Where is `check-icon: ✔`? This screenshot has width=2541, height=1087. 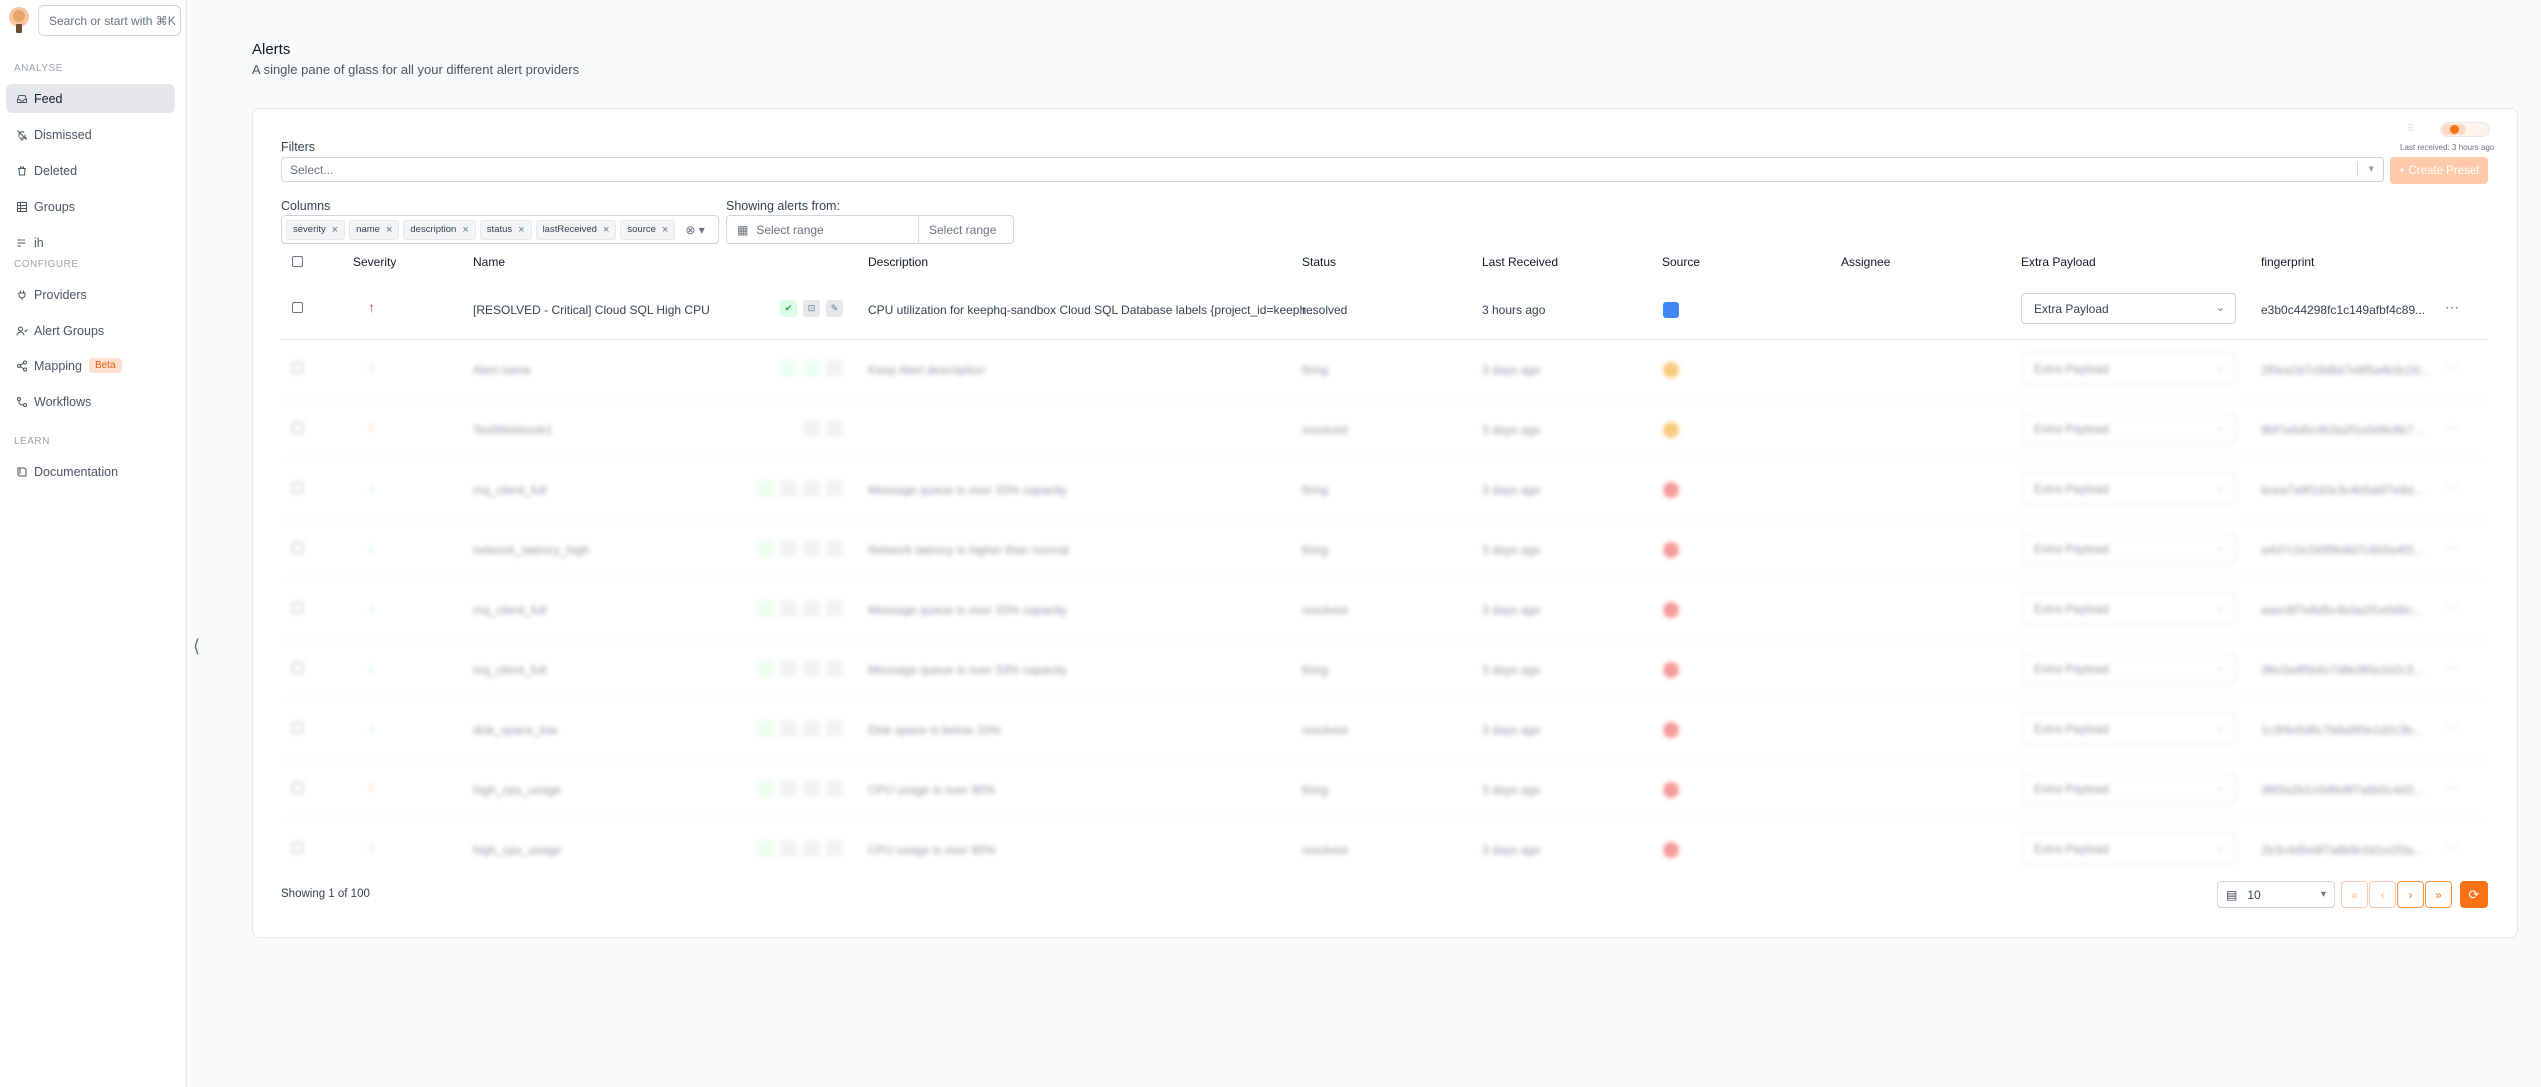
check-icon: ✔ is located at coordinates (788, 308).